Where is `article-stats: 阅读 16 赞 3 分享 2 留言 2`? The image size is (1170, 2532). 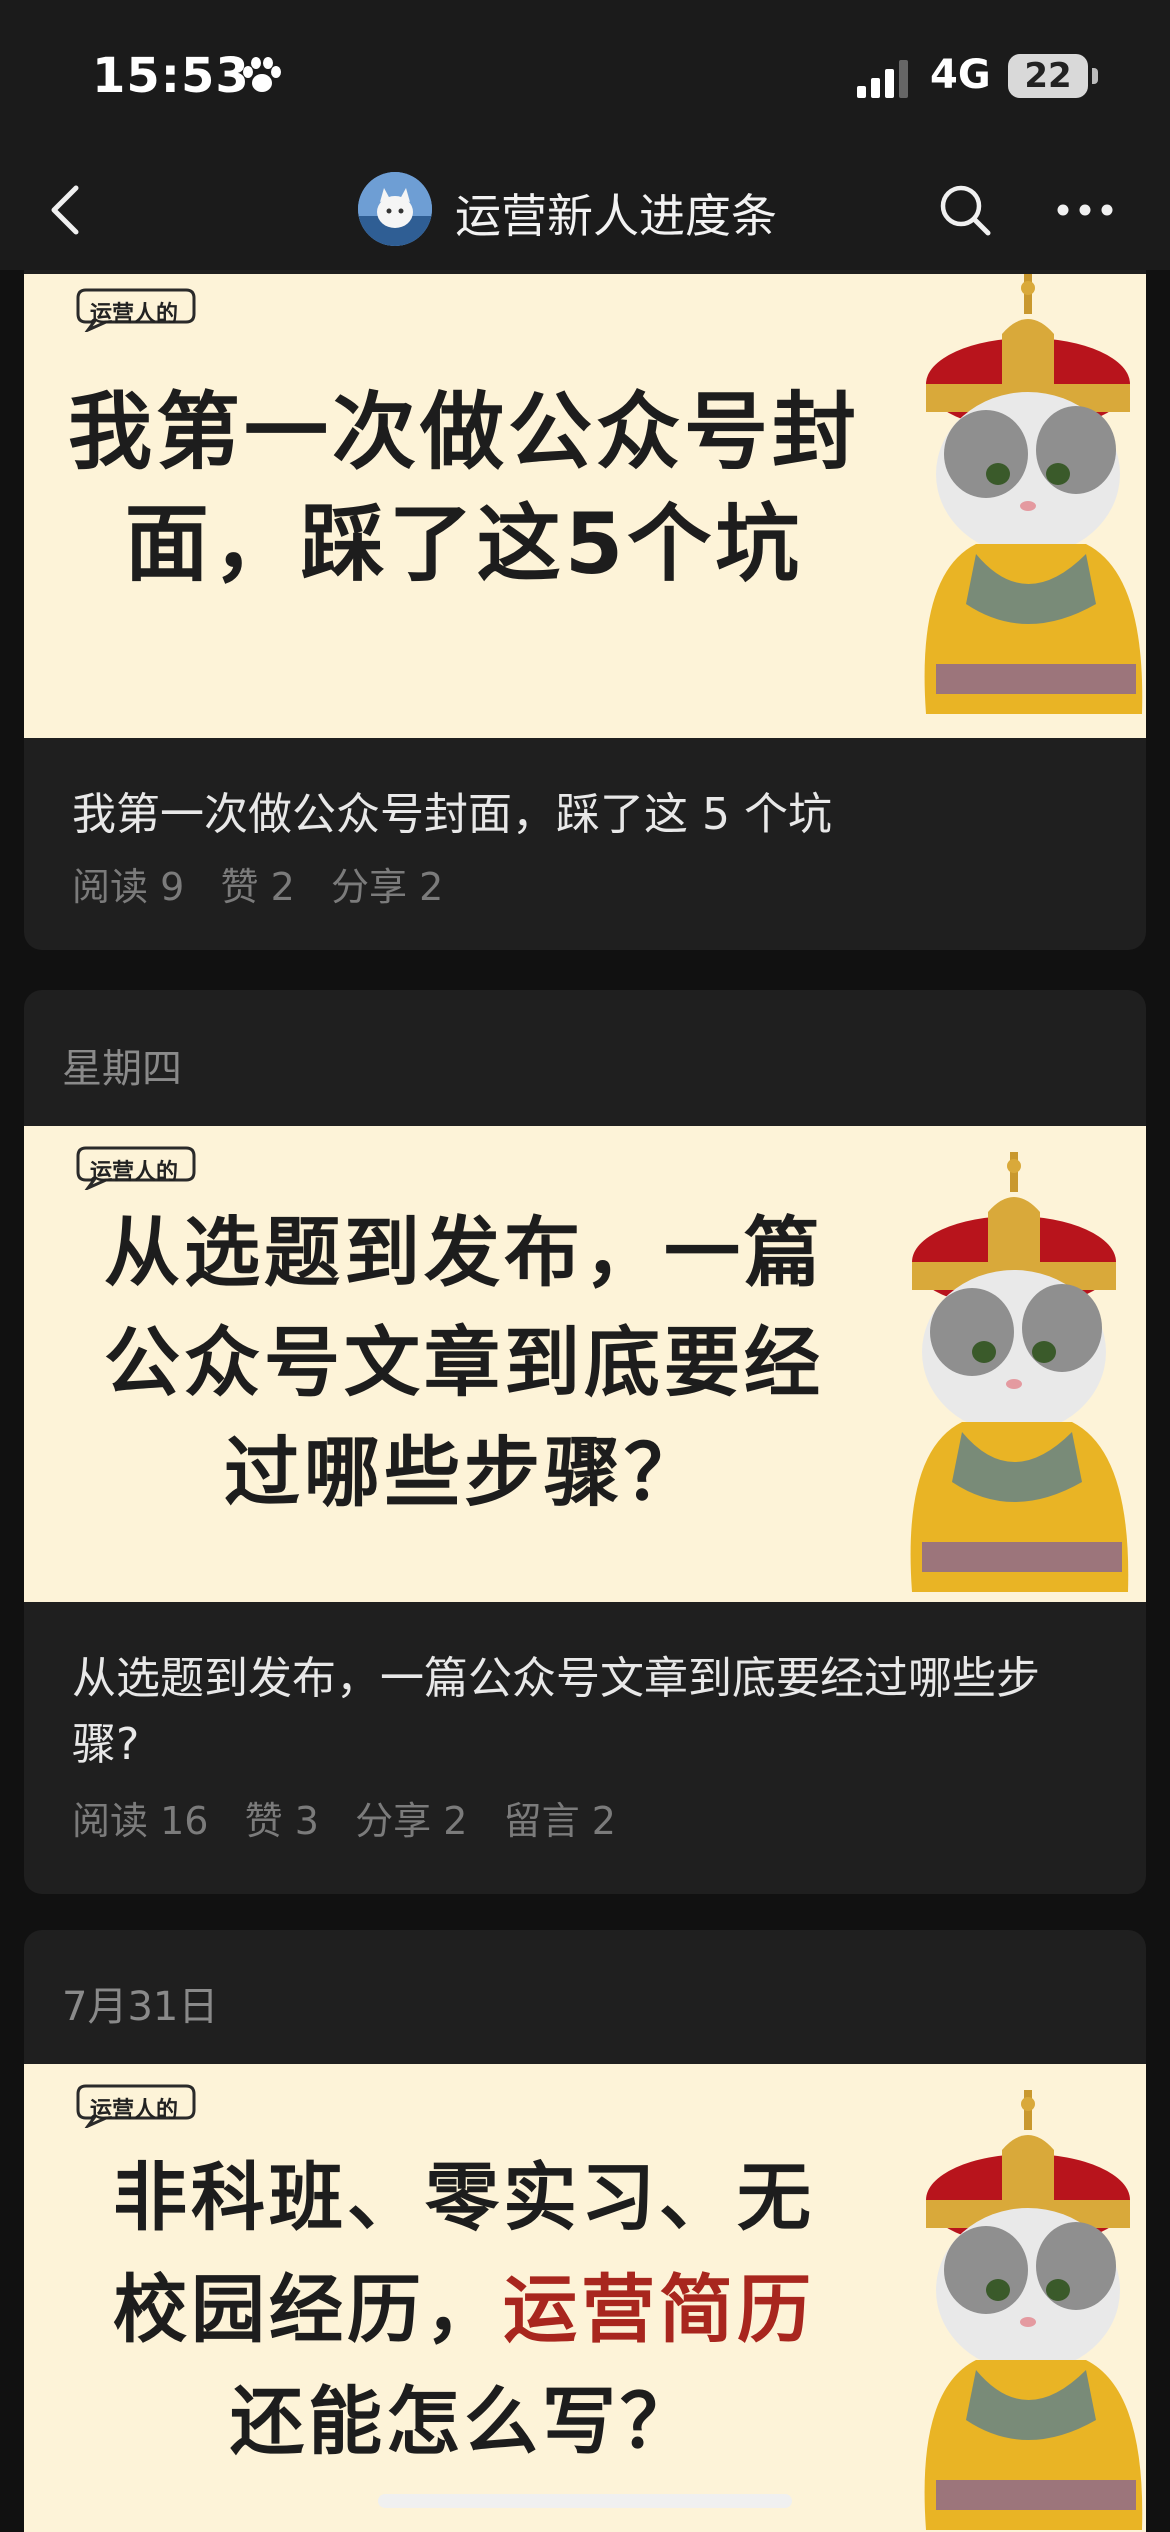 article-stats: 阅读 16 赞 3 分享 2 留言 2 is located at coordinates (344, 1821).